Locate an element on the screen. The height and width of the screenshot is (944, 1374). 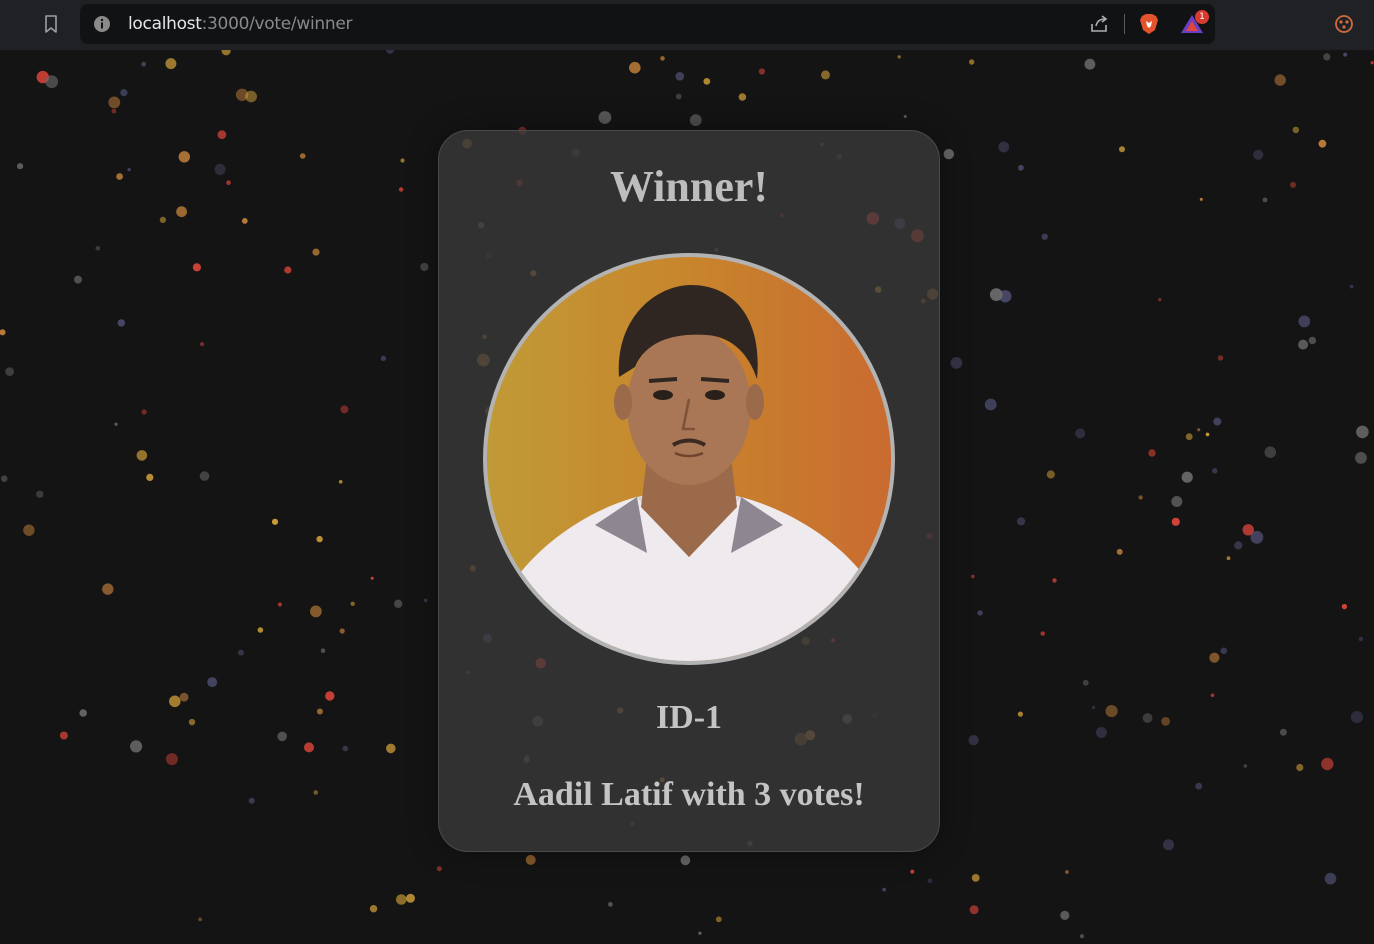
winner-title: Winner! is located at coordinates (689, 186).